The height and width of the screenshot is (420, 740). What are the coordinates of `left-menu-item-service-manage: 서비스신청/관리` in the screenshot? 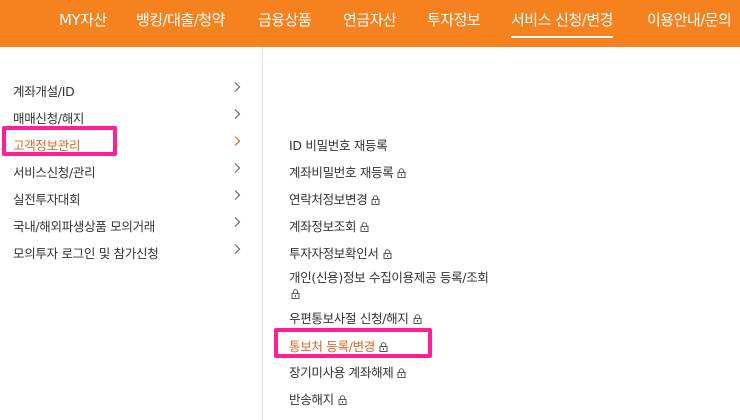 It's located at (131, 170).